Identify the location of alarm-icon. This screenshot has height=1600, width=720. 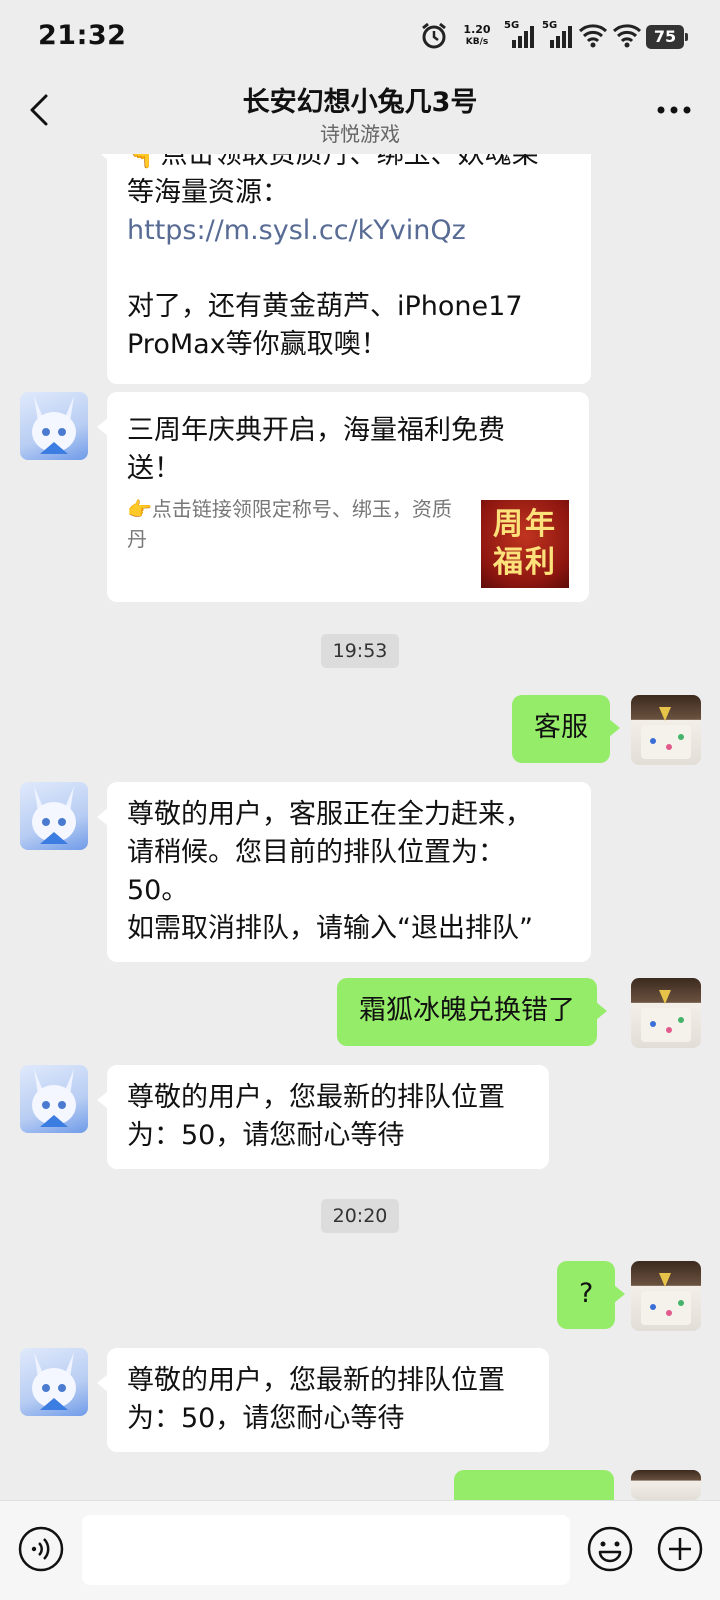
(434, 35).